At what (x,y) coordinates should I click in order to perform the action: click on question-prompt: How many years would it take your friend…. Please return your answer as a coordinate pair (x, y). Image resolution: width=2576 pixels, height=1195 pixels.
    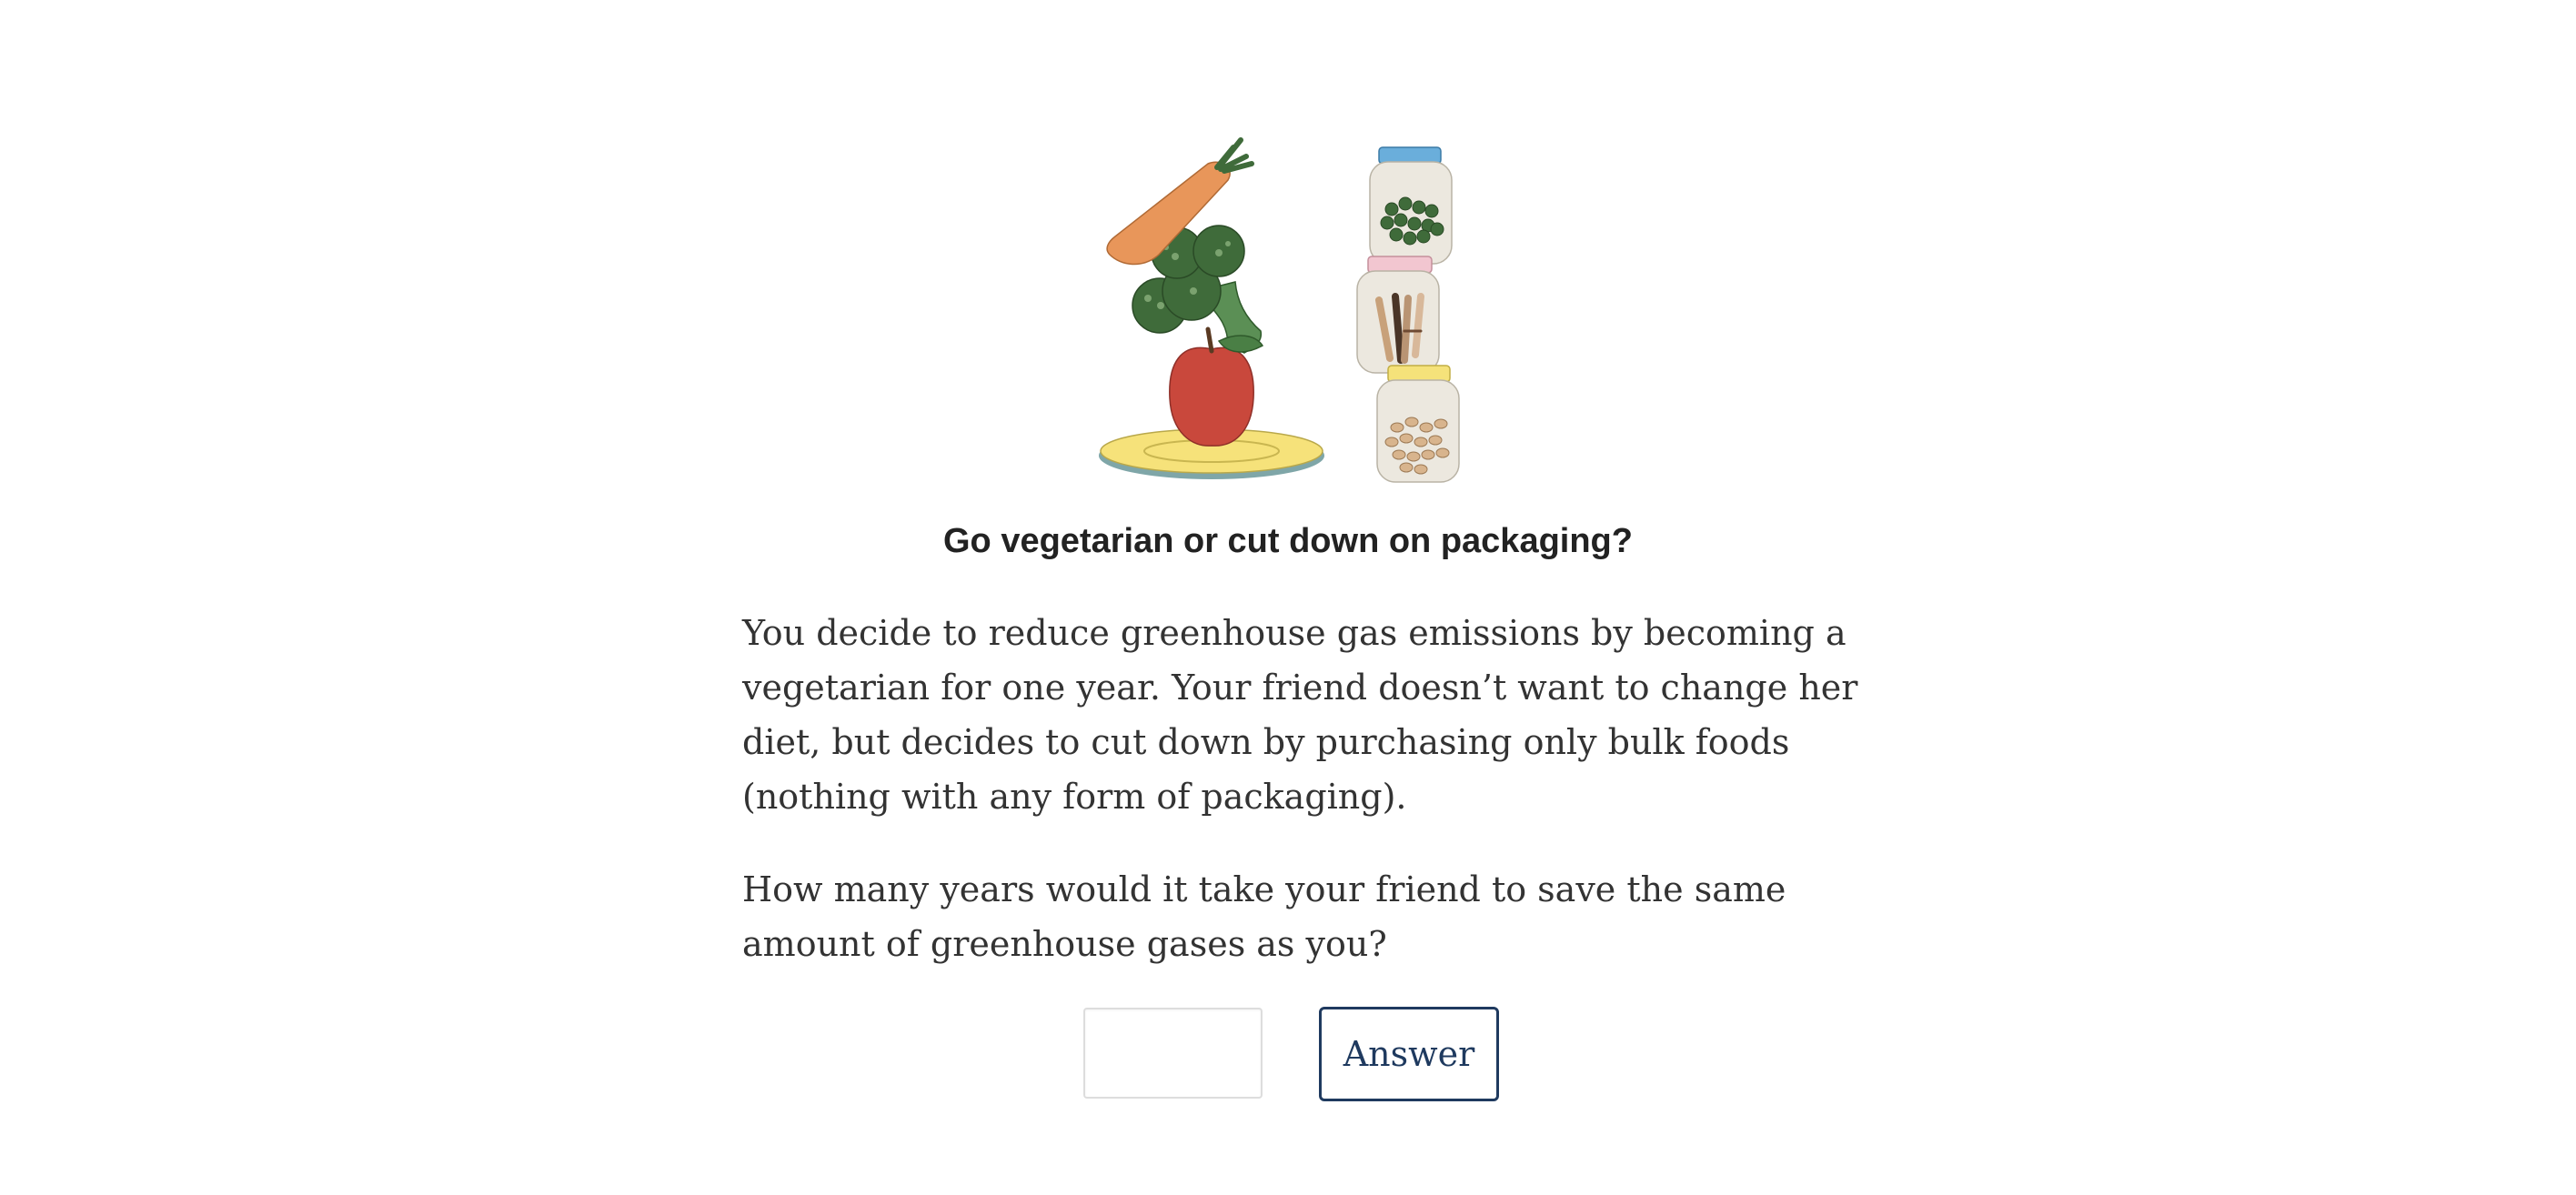
    Looking at the image, I should click on (1264, 916).